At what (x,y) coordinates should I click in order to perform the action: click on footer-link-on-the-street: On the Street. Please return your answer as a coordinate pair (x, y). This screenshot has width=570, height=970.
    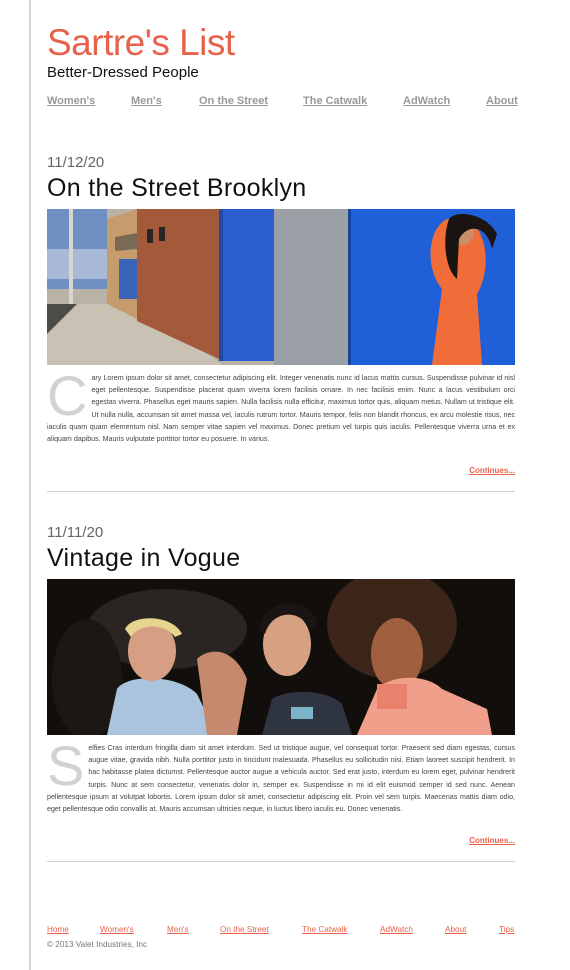
    Looking at the image, I should click on (244, 929).